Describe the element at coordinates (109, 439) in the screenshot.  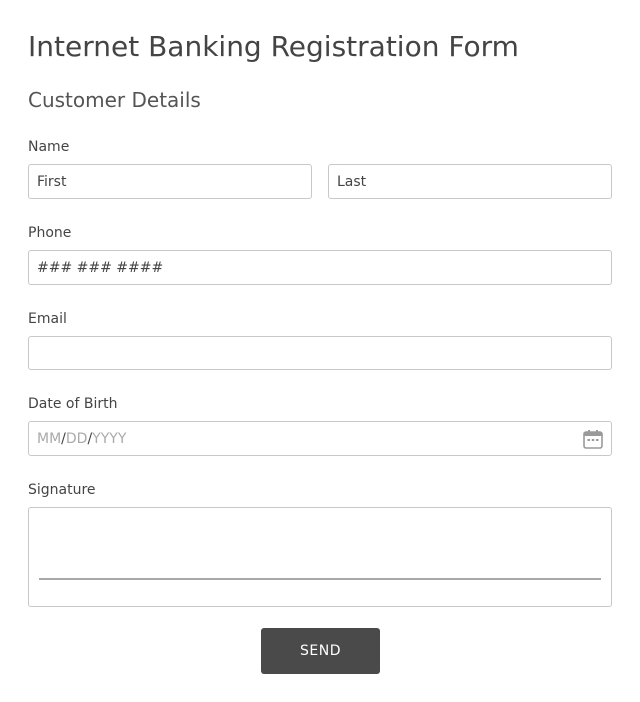
I see `dob-year: YYYY` at that location.